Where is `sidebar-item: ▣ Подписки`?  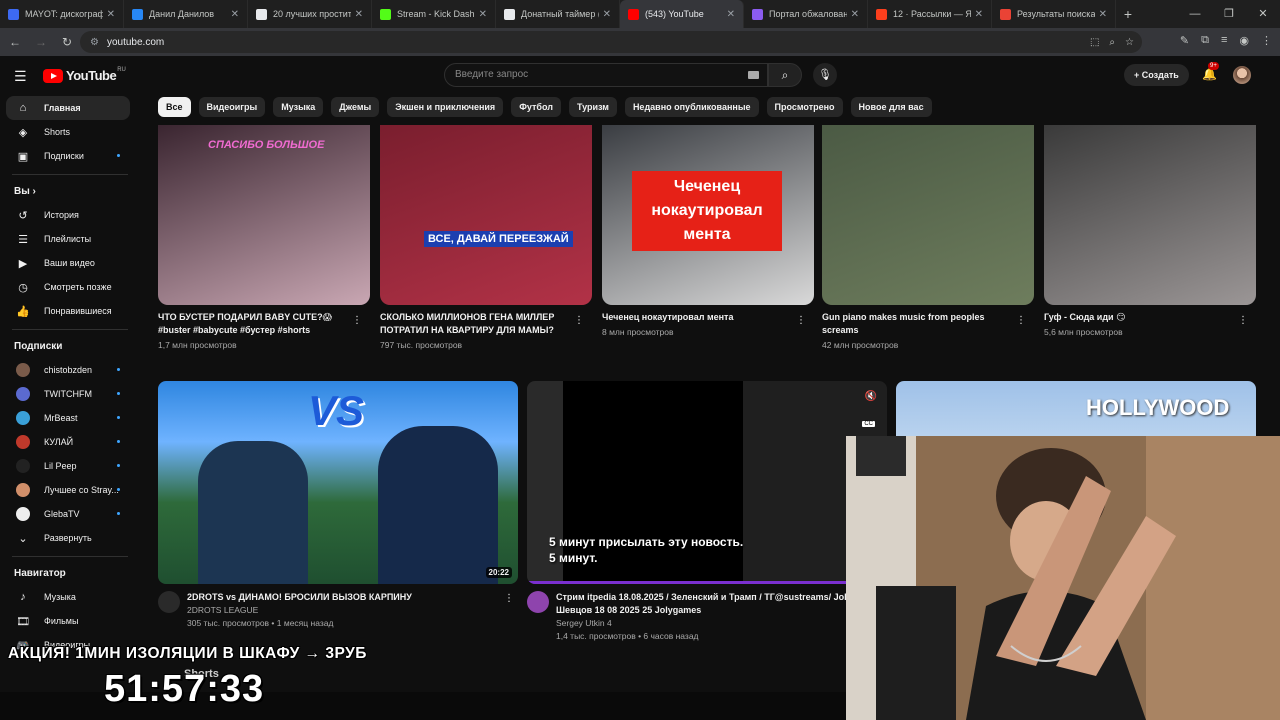
sidebar-item: ▣ Подписки is located at coordinates (70, 156).